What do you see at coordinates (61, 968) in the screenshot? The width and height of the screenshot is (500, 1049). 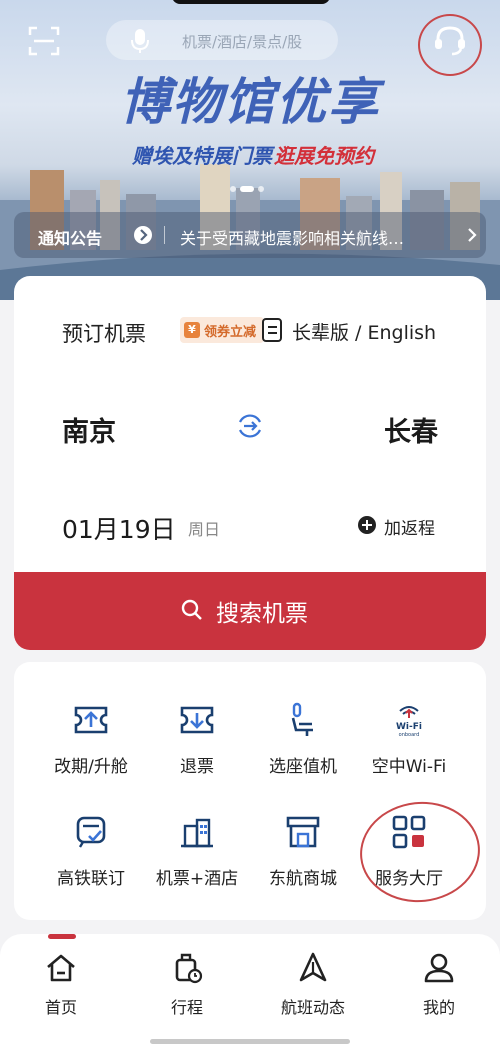 I see `home-icon` at bounding box center [61, 968].